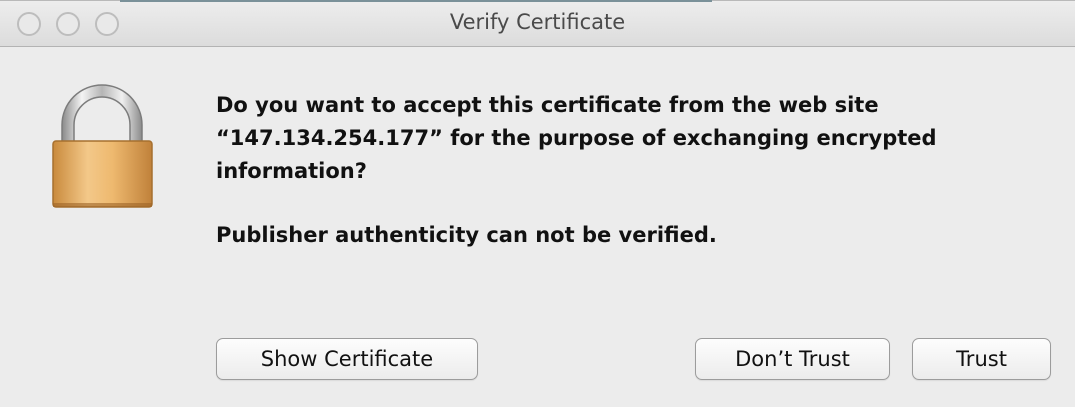 This screenshot has height=407, width=1075. What do you see at coordinates (347, 359) in the screenshot?
I see `show-certificate-button: Show Certificate` at bounding box center [347, 359].